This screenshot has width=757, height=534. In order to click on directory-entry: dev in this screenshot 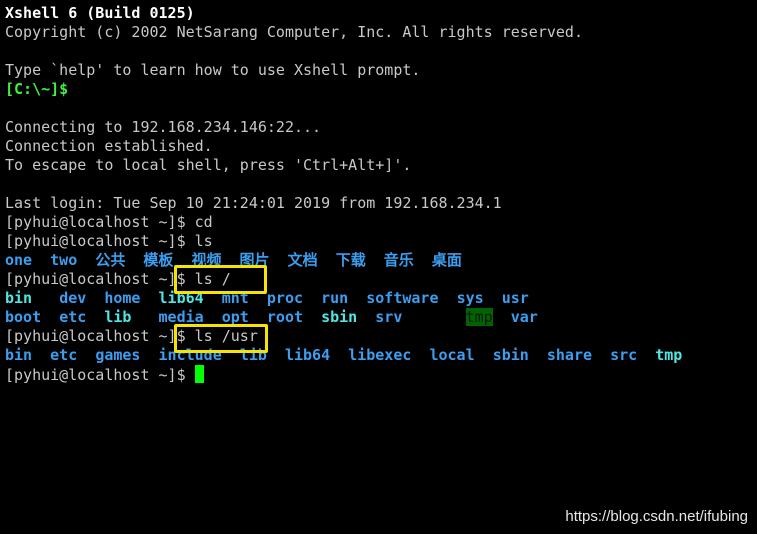, I will do `click(73, 298)`.